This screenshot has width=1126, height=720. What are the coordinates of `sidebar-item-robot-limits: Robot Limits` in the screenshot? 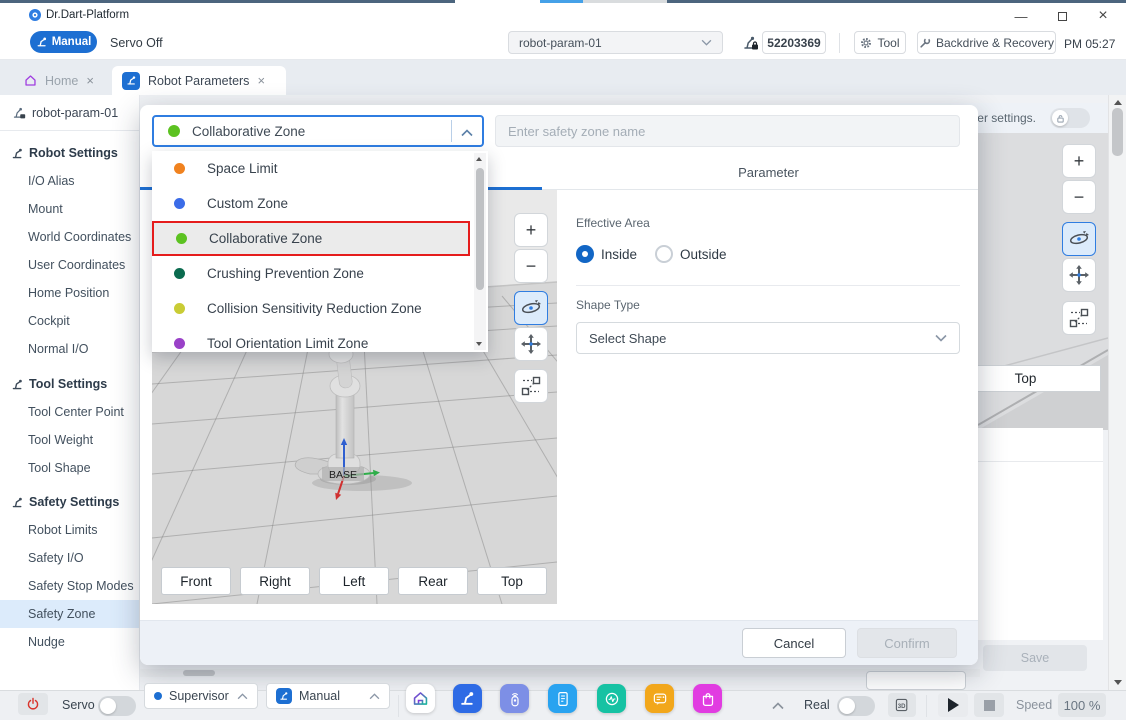 It's located at (69, 530).